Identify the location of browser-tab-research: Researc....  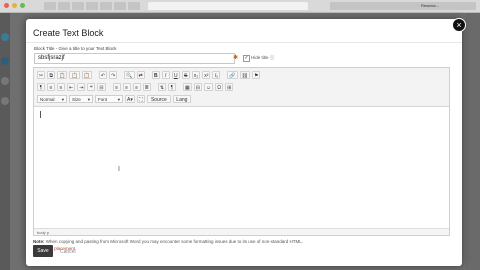
(433, 6).